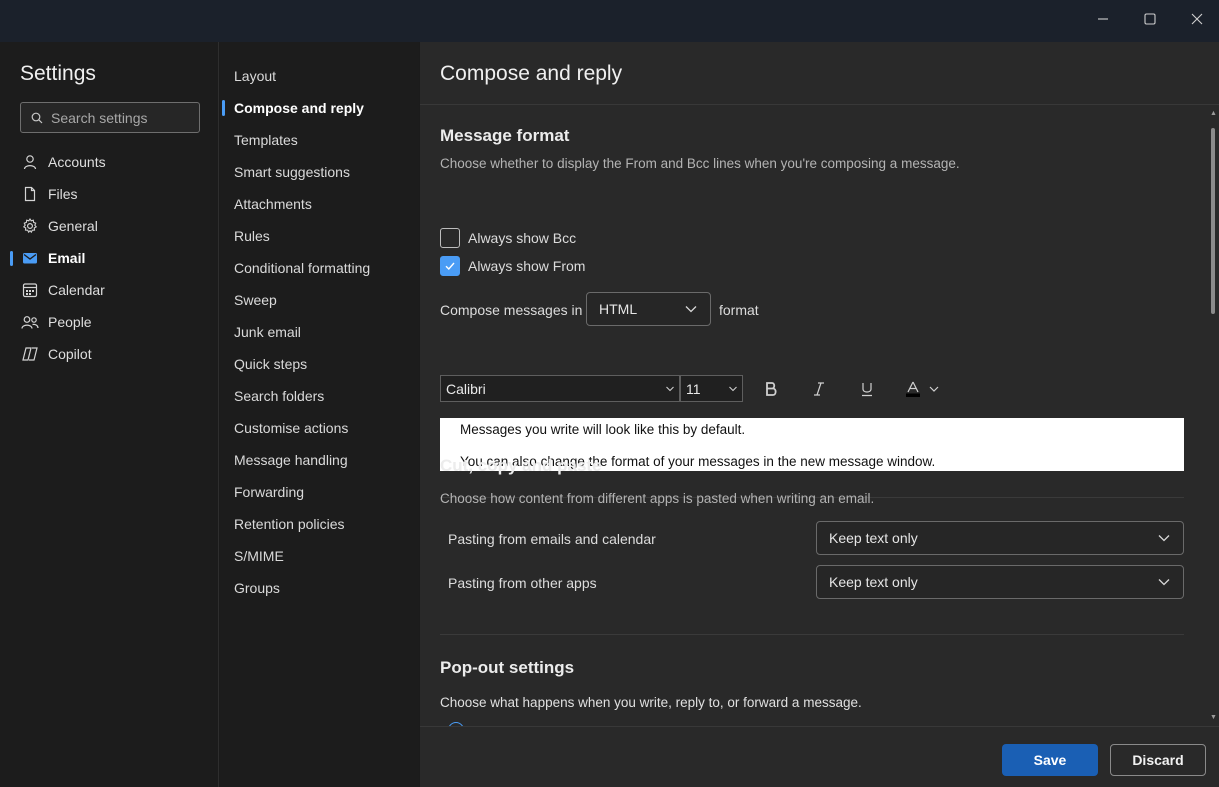 The height and width of the screenshot is (787, 1219). I want to click on subnav-item-message-handling: Message handling, so click(319, 460).